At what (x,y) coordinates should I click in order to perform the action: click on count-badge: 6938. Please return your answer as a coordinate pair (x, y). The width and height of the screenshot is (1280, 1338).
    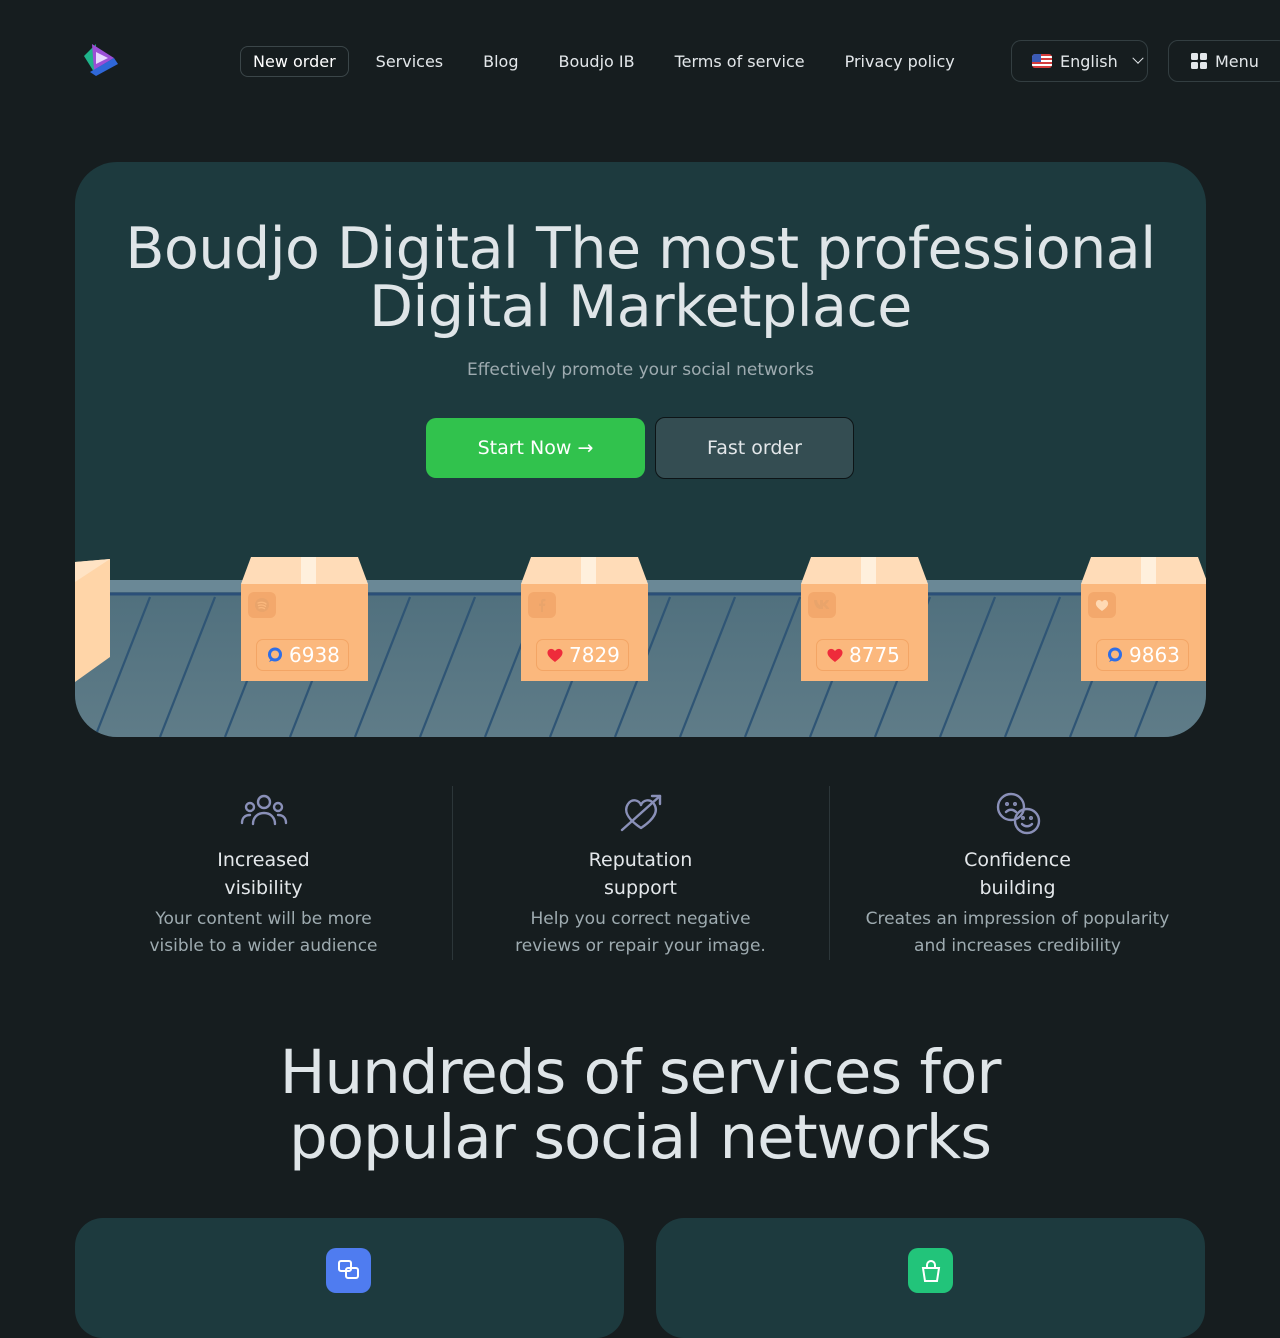
    Looking at the image, I should click on (302, 655).